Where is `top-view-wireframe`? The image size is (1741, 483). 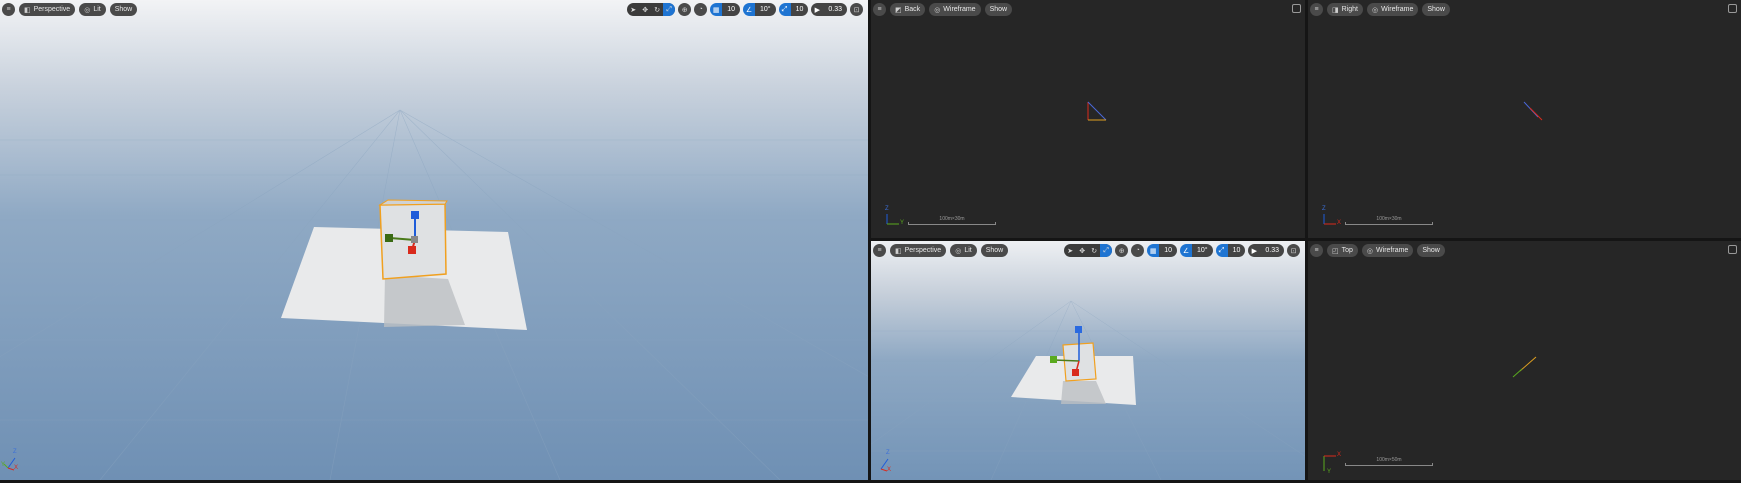 top-view-wireframe is located at coordinates (1430, 413).